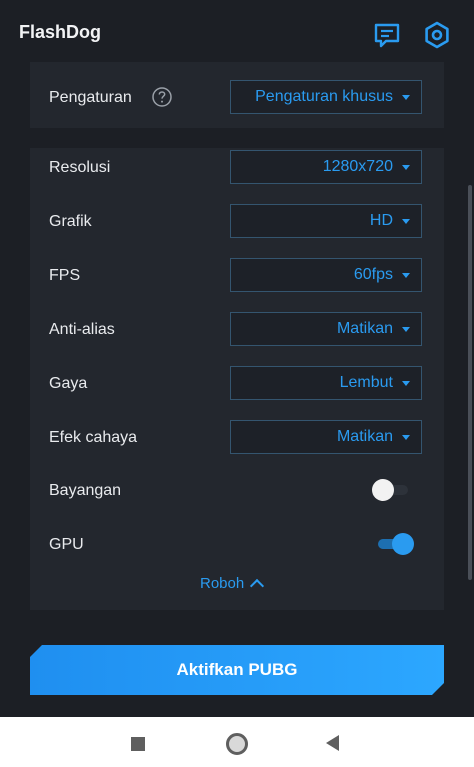 The image size is (474, 767). I want to click on light-effect-row: Efek cahaya Matikan, so click(237, 438).